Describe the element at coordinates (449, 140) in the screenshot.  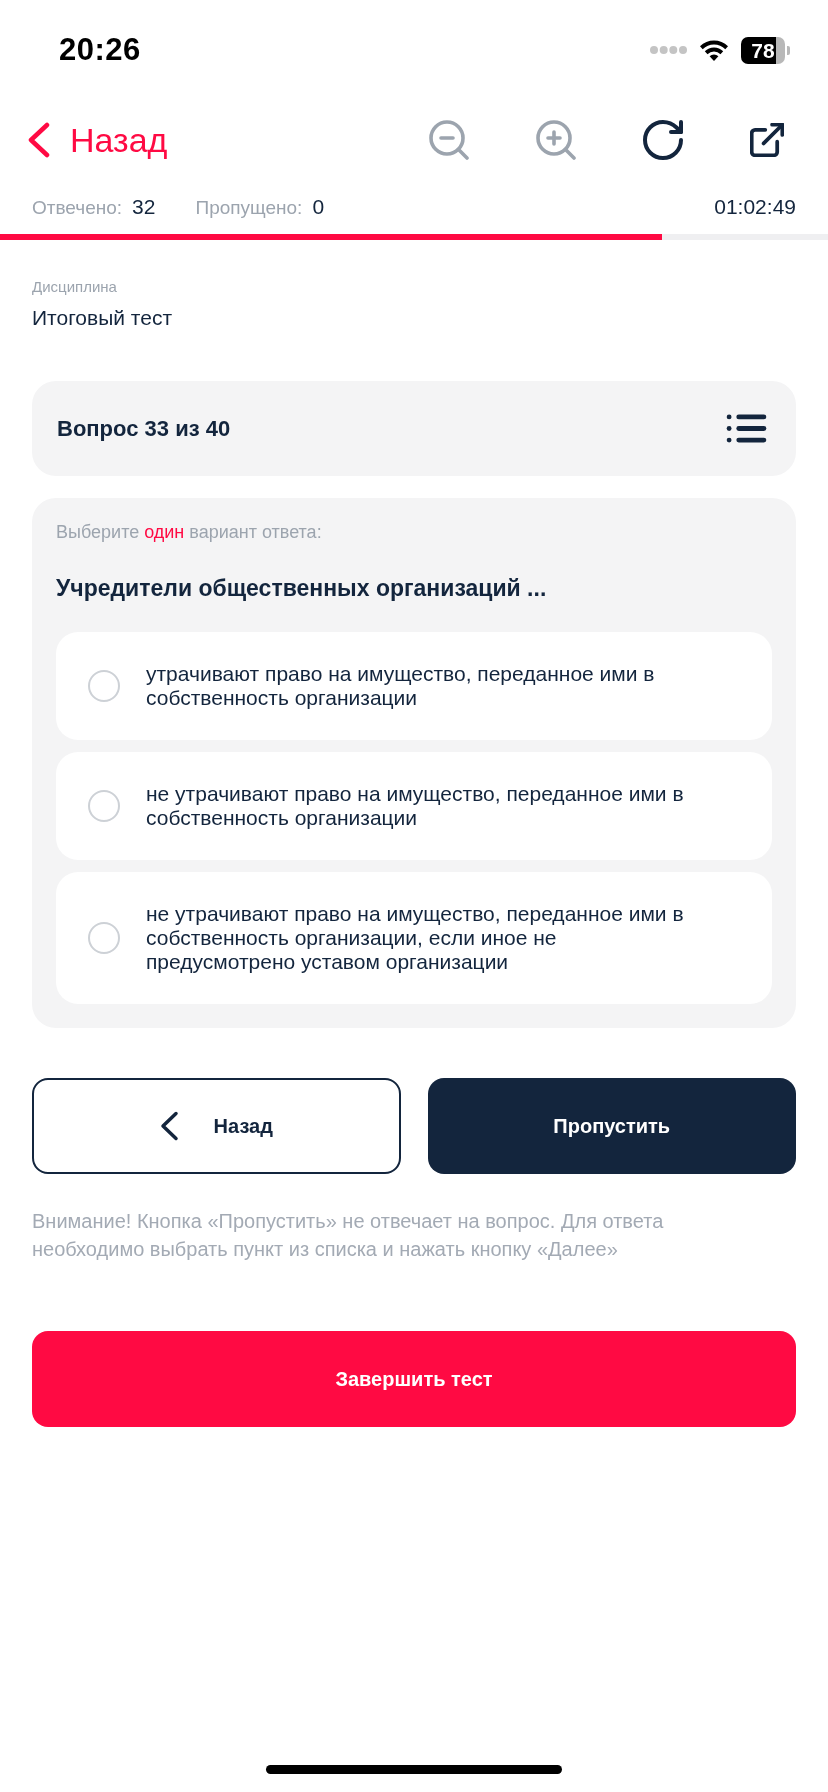
I see `zoom-out-icon` at that location.